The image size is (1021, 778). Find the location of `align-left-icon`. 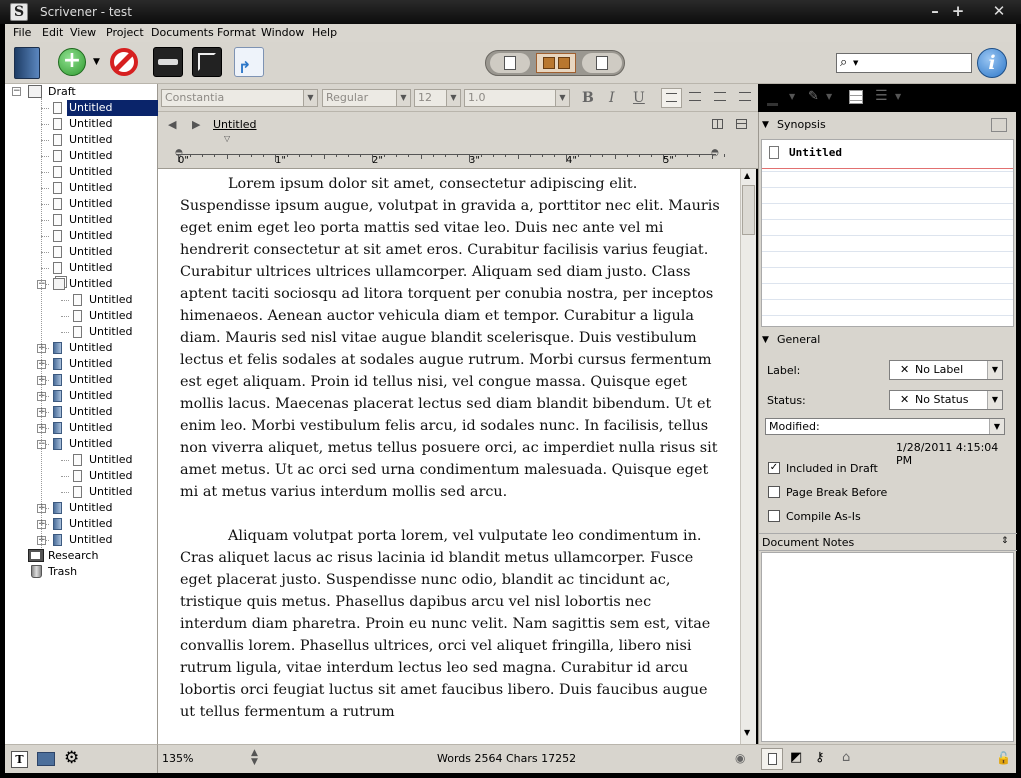

align-left-icon is located at coordinates (671, 98).